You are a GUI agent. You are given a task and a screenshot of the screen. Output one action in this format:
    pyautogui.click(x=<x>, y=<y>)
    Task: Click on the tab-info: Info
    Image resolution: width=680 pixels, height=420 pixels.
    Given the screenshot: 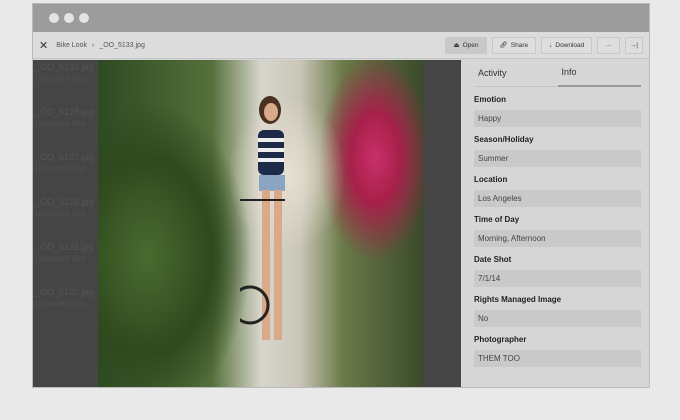 What is the action you would take?
    pyautogui.click(x=599, y=73)
    